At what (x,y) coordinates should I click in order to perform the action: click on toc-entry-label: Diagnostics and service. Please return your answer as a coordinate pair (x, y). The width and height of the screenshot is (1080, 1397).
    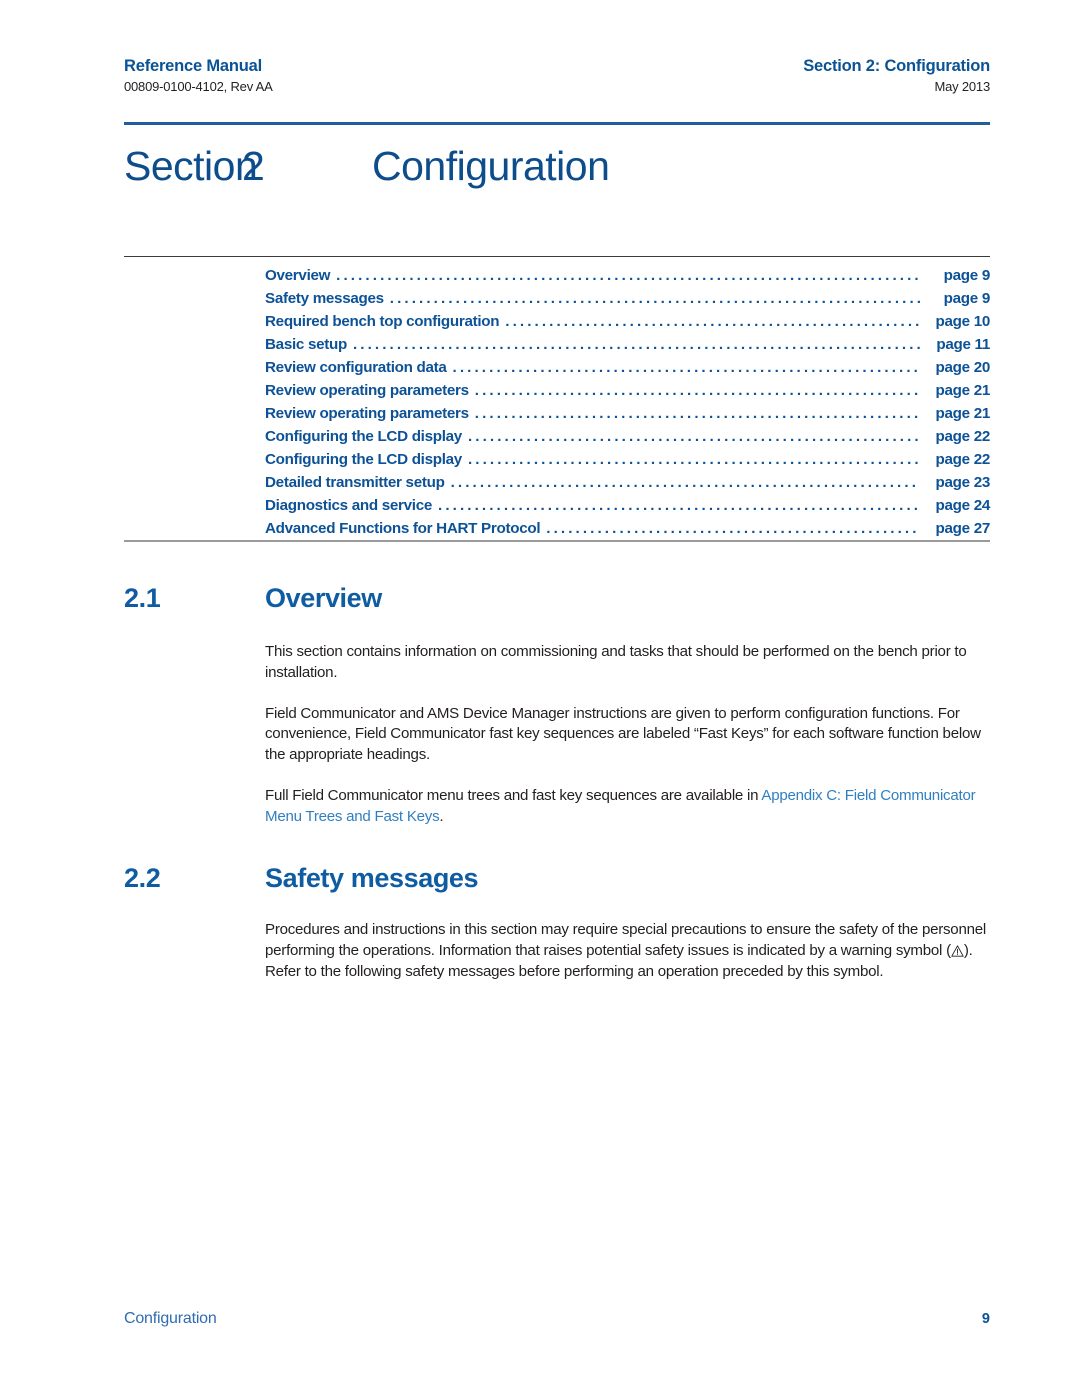
    Looking at the image, I should click on (348, 505).